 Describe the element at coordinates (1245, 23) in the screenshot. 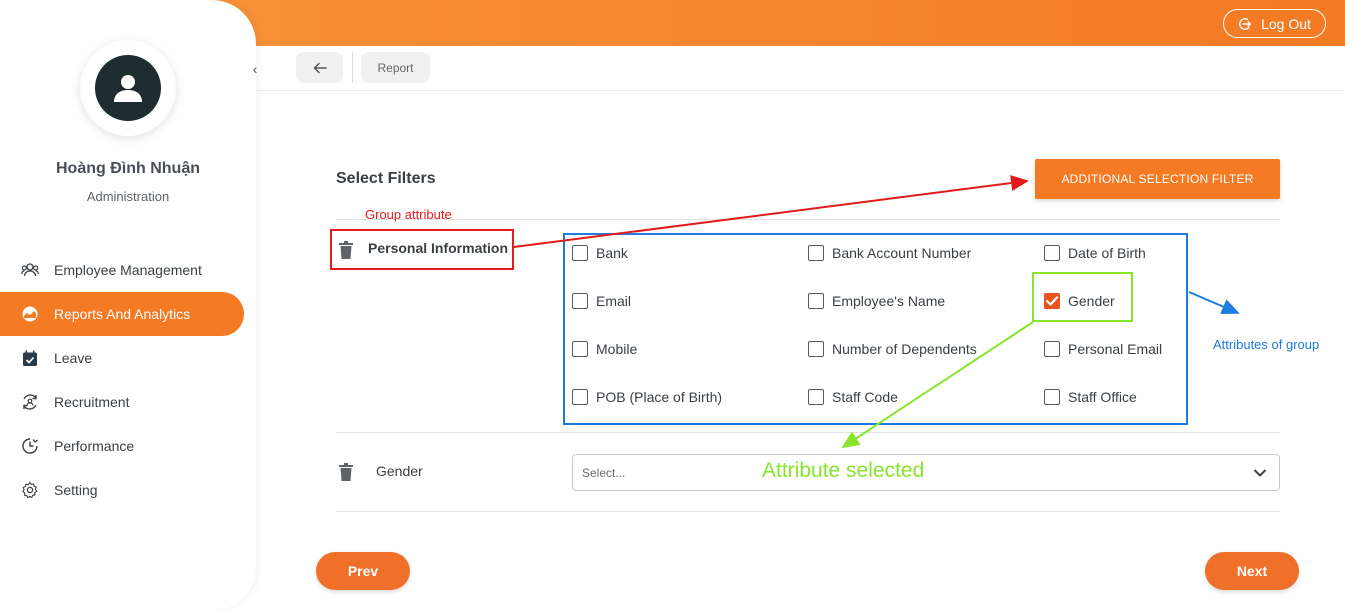

I see `logout-icon` at that location.